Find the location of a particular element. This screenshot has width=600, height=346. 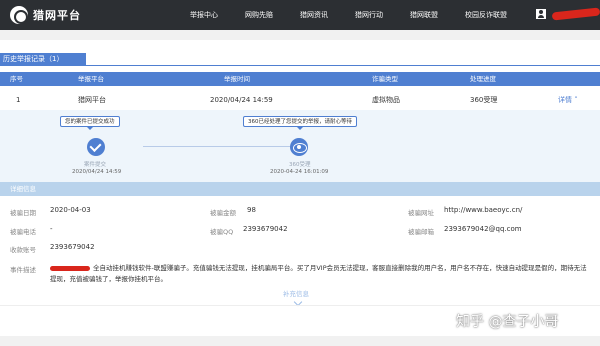

redacted-text is located at coordinates (70, 268).